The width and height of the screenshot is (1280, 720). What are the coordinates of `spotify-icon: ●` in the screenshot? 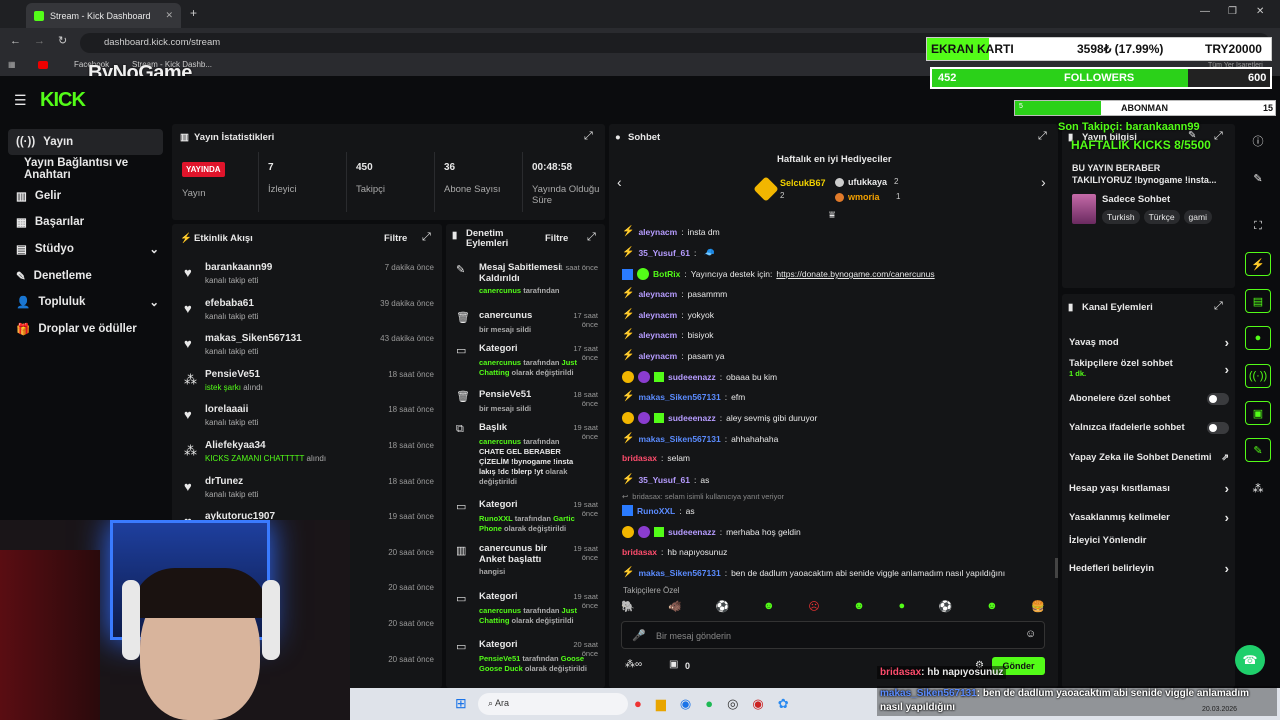 It's located at (709, 704).